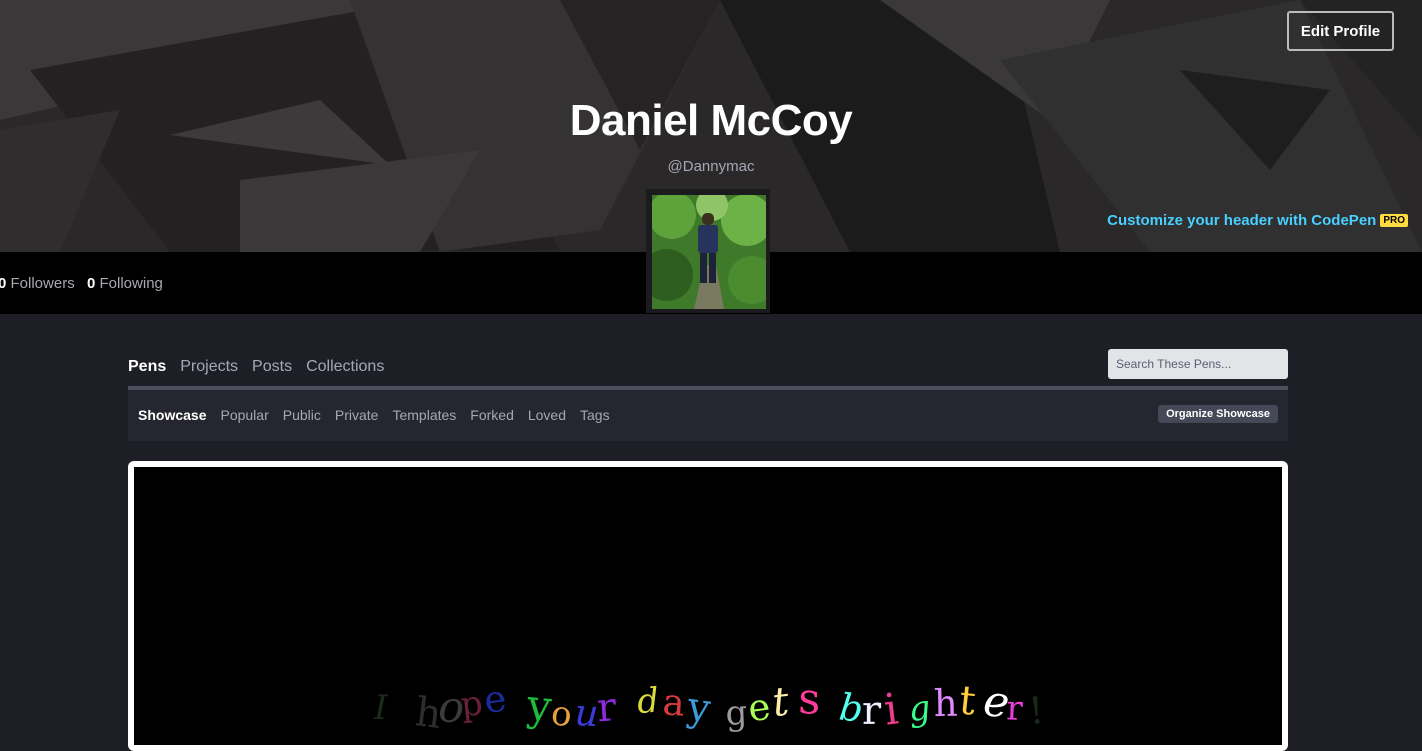  Describe the element at coordinates (1394, 220) in the screenshot. I see `pro-badge: PRO` at that location.